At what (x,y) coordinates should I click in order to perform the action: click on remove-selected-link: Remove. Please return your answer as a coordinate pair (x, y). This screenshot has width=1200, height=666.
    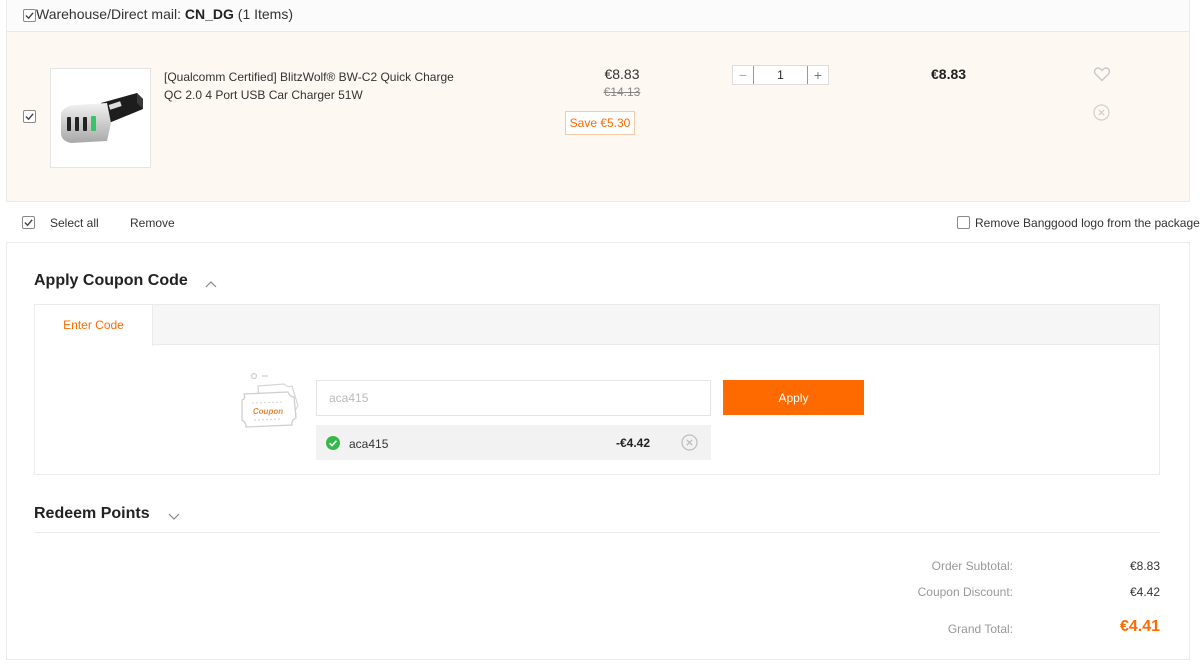
    Looking at the image, I should click on (152, 223).